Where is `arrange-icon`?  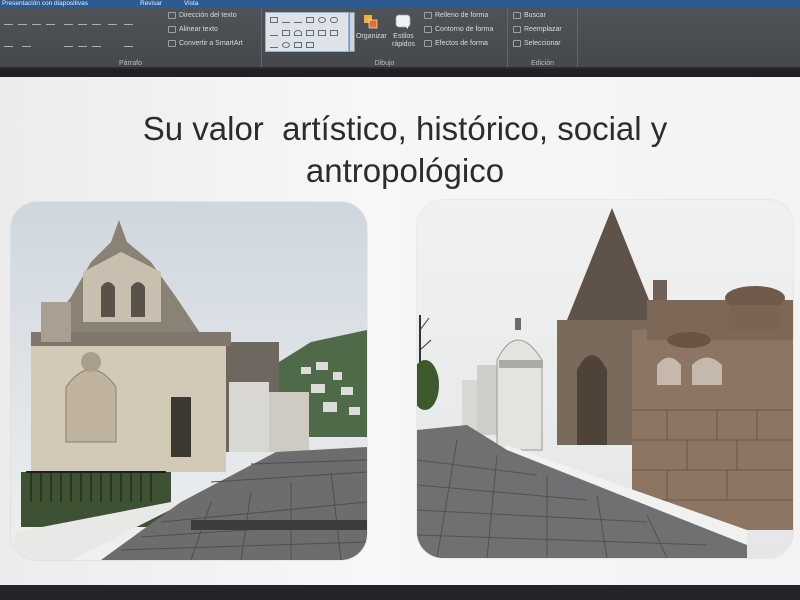
arrange-icon is located at coordinates (371, 22).